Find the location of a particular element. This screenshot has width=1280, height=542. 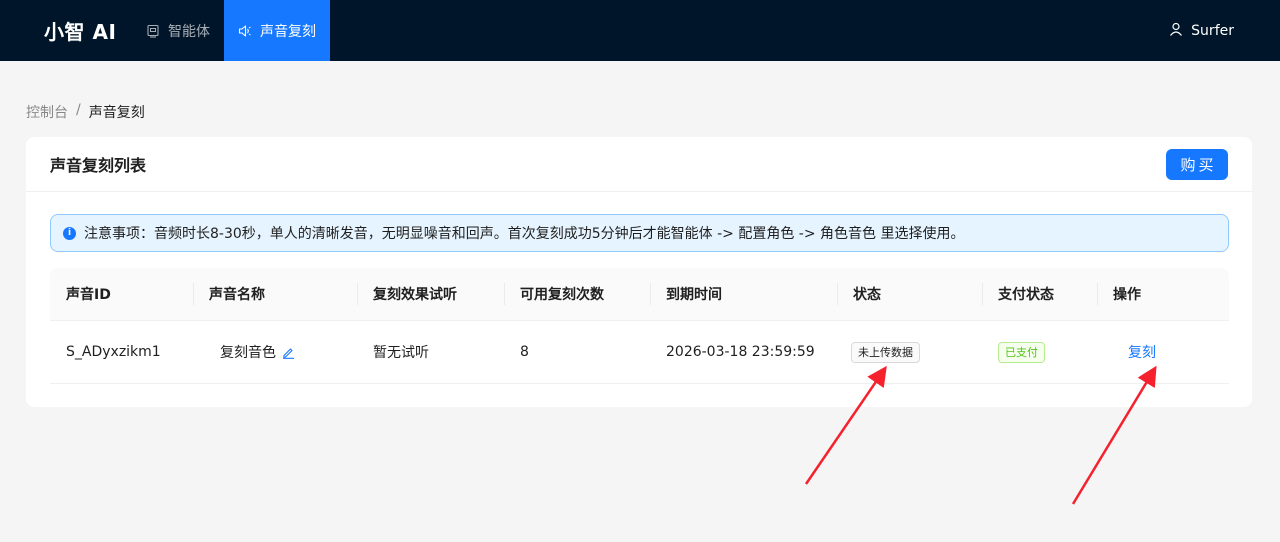

voice-name-cell: 复刻音色 is located at coordinates (275, 352).